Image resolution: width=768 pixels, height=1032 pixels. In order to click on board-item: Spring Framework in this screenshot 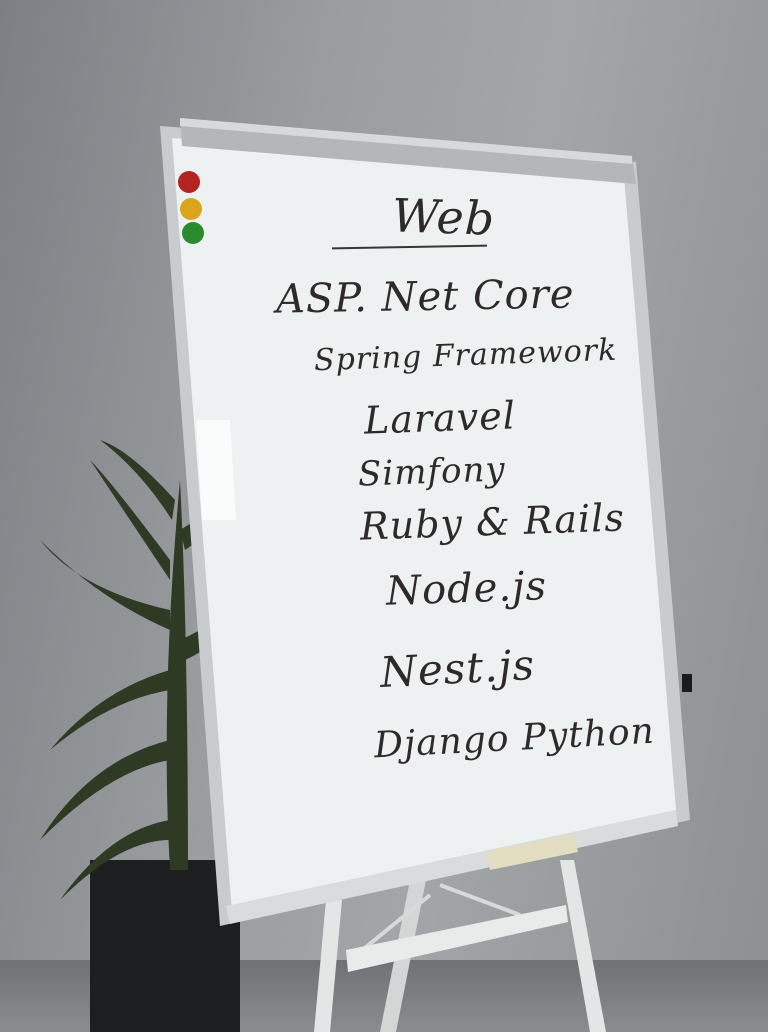, I will do `click(465, 355)`.